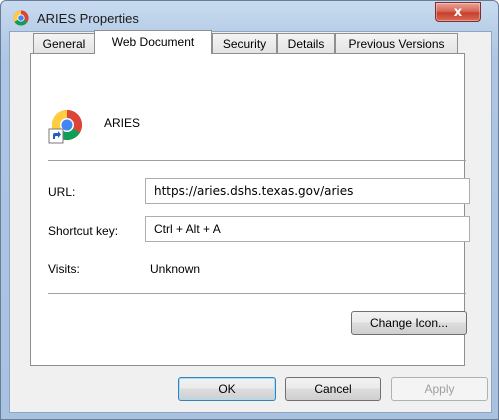 This screenshot has height=420, width=499. What do you see at coordinates (307, 229) in the screenshot?
I see `shortcut-key-field: Ctrl + Alt + A` at bounding box center [307, 229].